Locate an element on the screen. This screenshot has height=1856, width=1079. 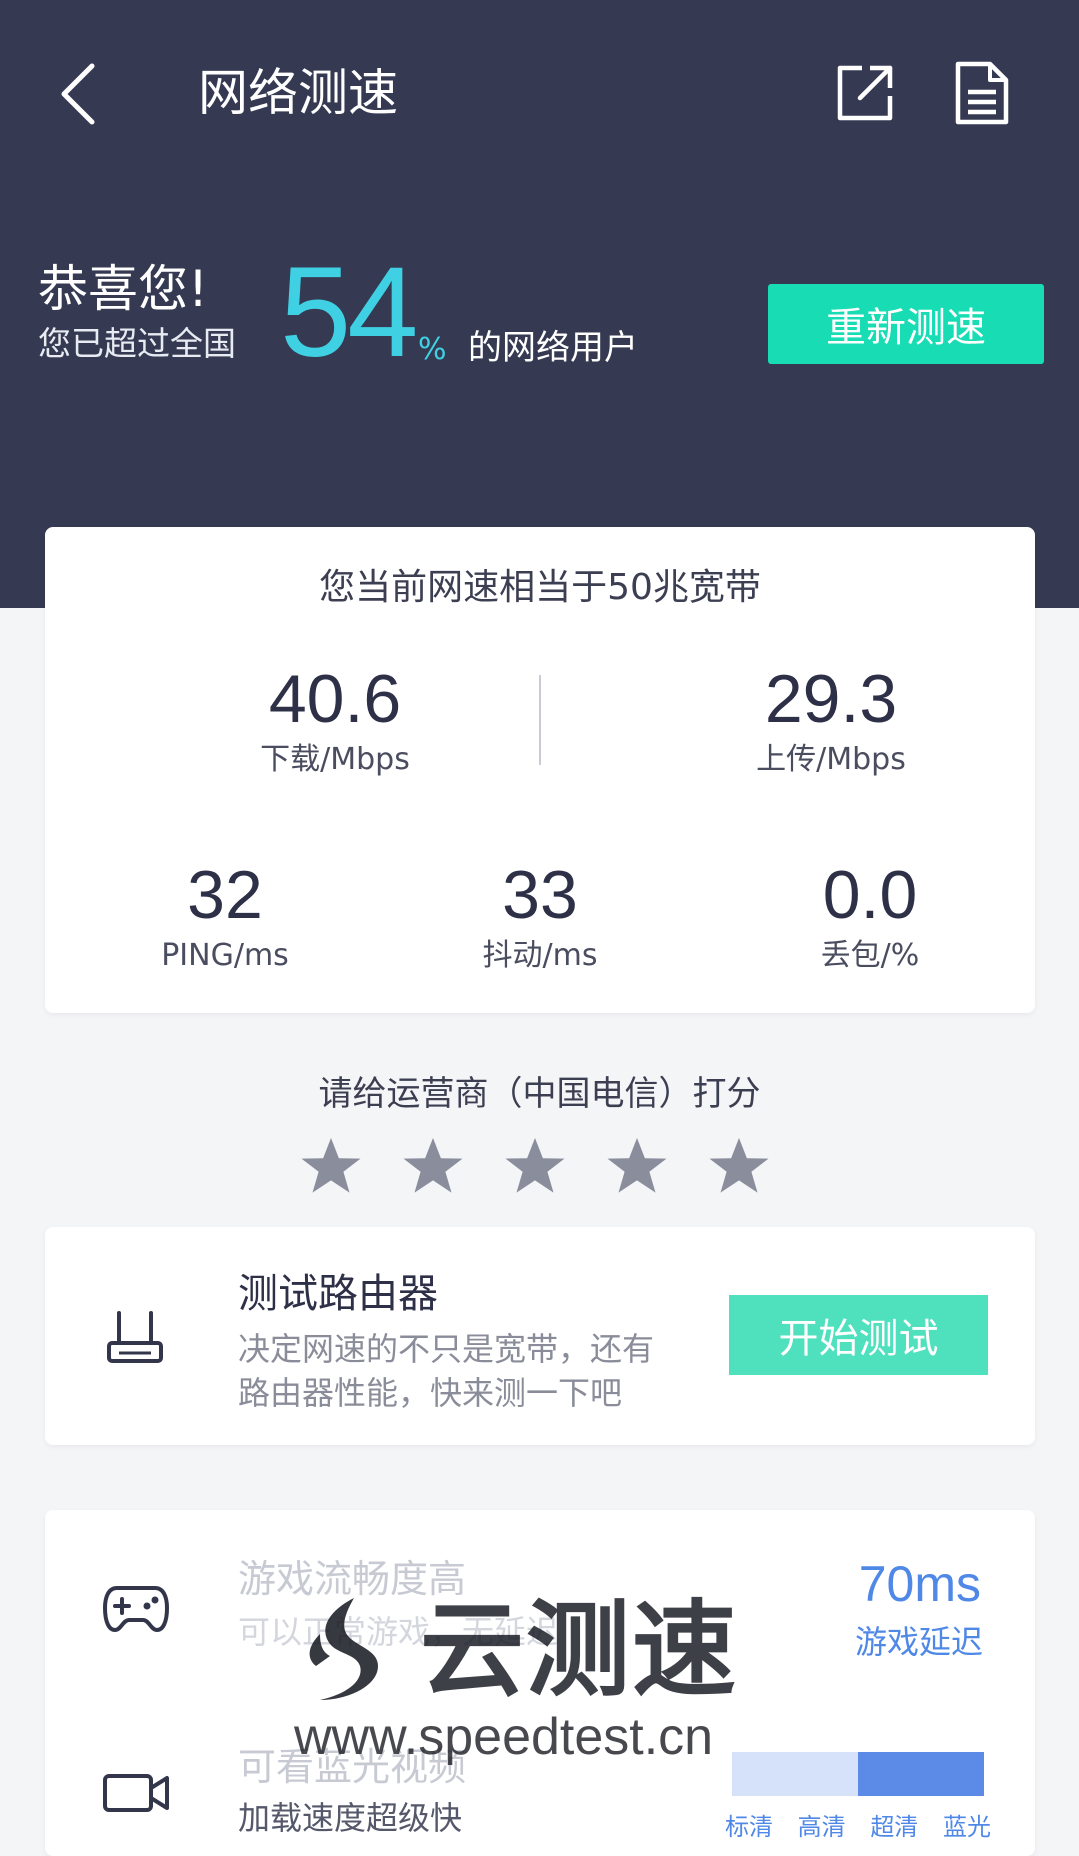
quality-label-4: 蓝光 is located at coordinates (966, 1827).